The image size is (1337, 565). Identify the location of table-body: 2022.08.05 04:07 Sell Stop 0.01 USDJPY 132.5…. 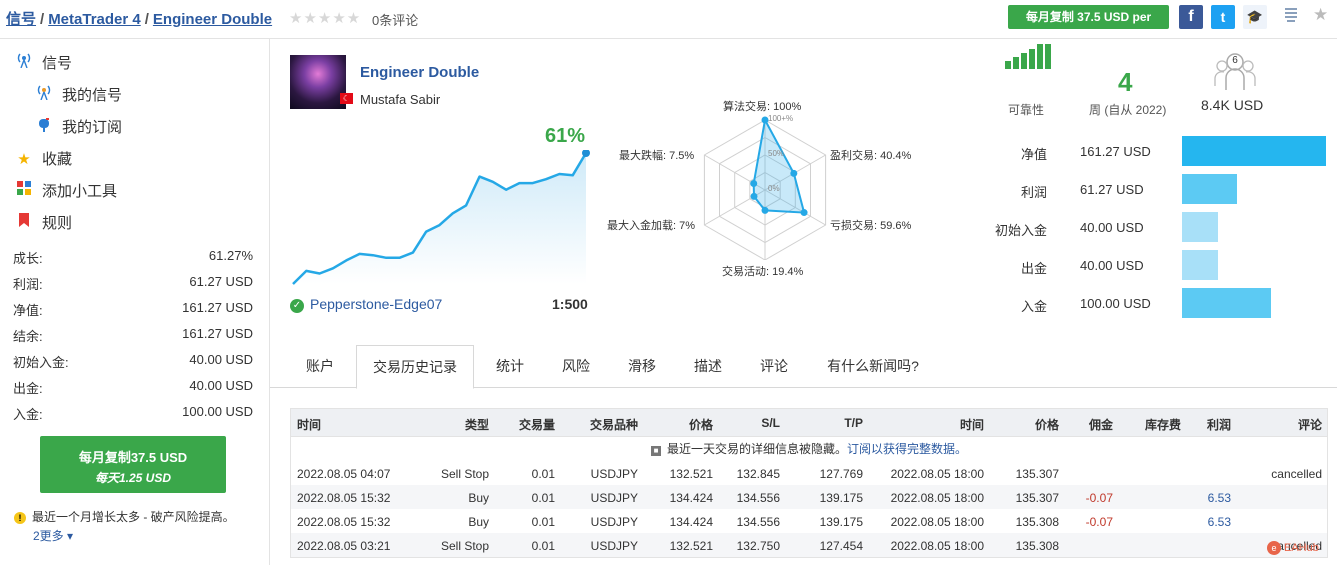
(809, 509).